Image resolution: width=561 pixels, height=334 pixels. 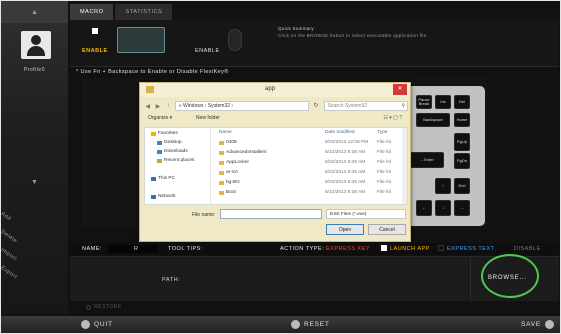 What do you see at coordinates (276, 120) in the screenshot?
I see `dialog-toolbar: Organize ▾ New folder ☷ ▾ ▢ ?` at bounding box center [276, 120].